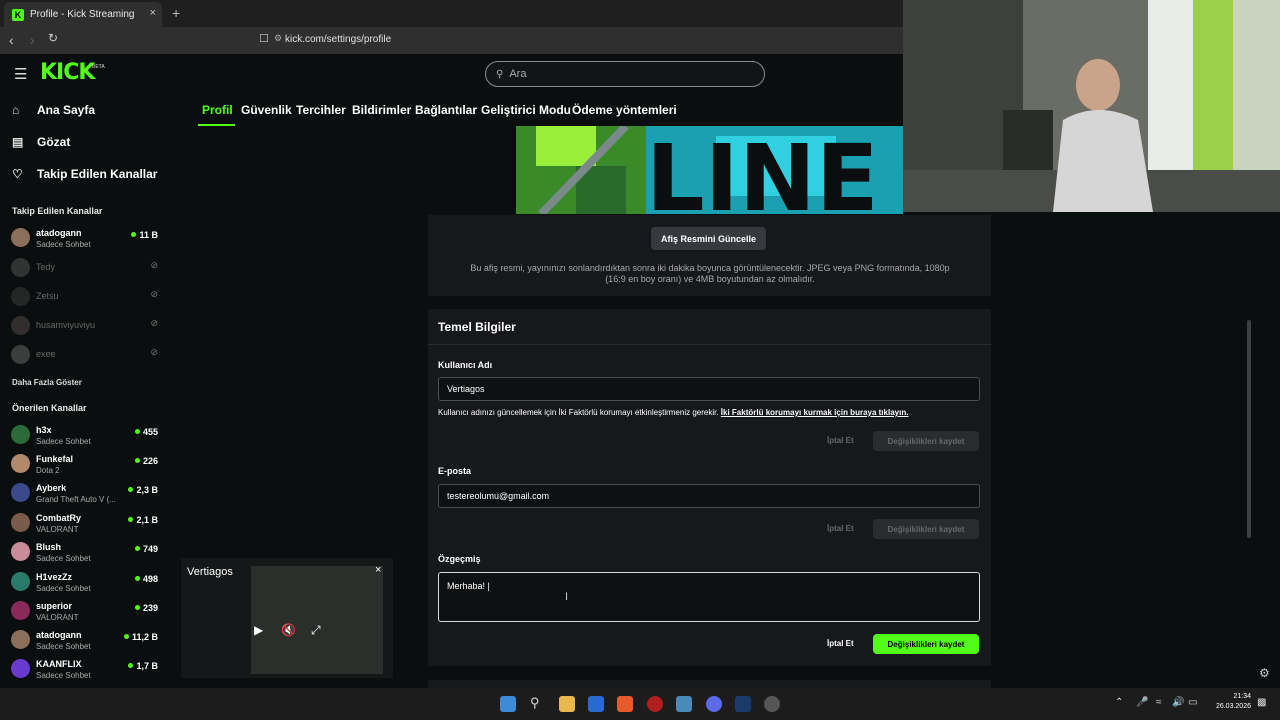 The width and height of the screenshot is (1280, 720). I want to click on start-icon, so click(508, 704).